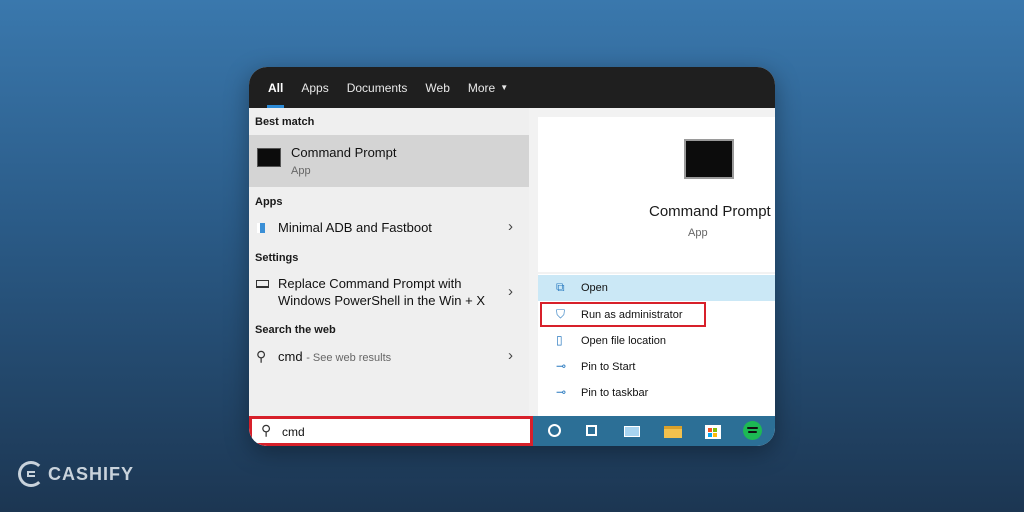 The image size is (1024, 512). Describe the element at coordinates (656, 288) in the screenshot. I see `open-action: ⧉ Open` at that location.